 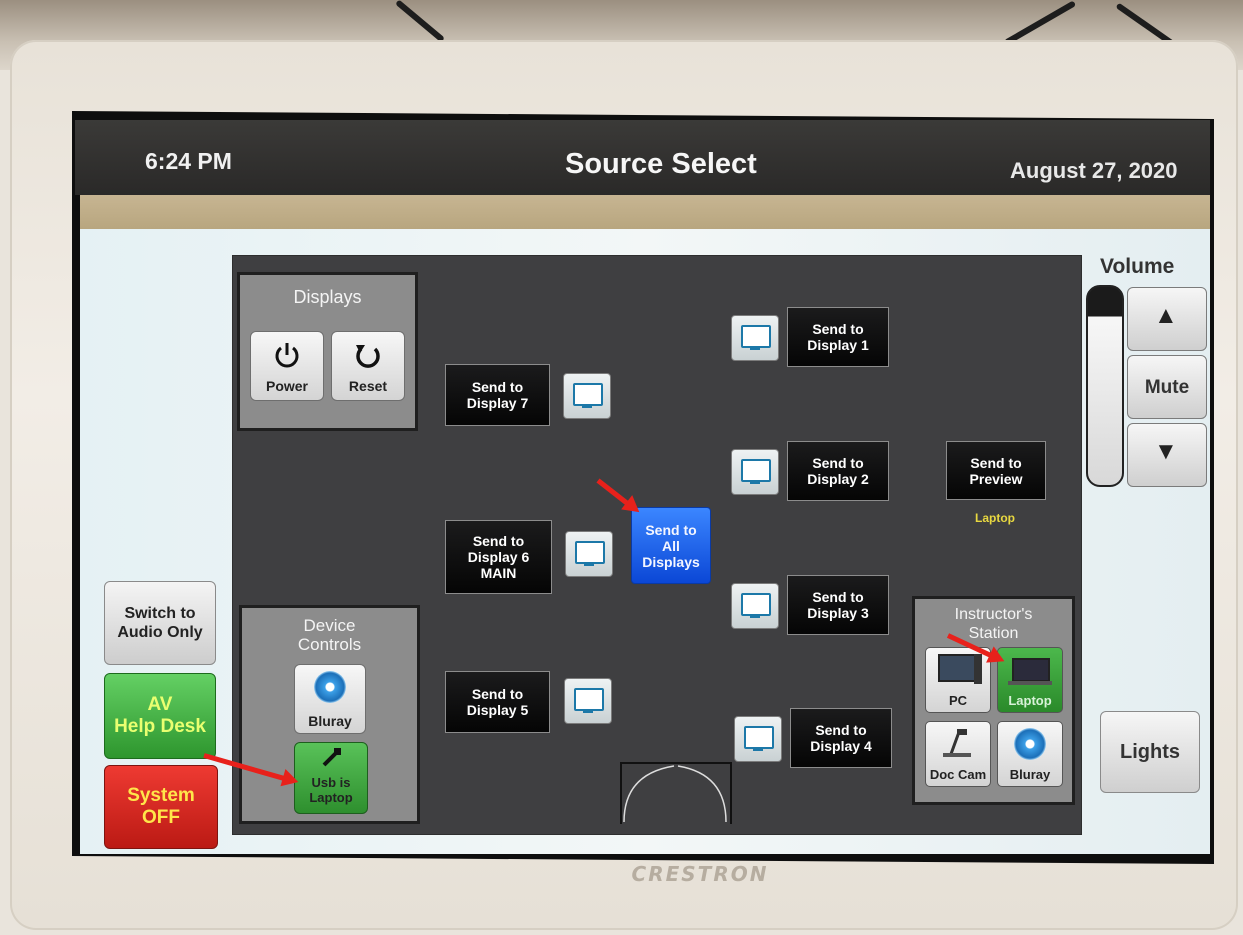 What do you see at coordinates (497, 395) in the screenshot?
I see `send-to-display-7-button: Send to Display 7` at bounding box center [497, 395].